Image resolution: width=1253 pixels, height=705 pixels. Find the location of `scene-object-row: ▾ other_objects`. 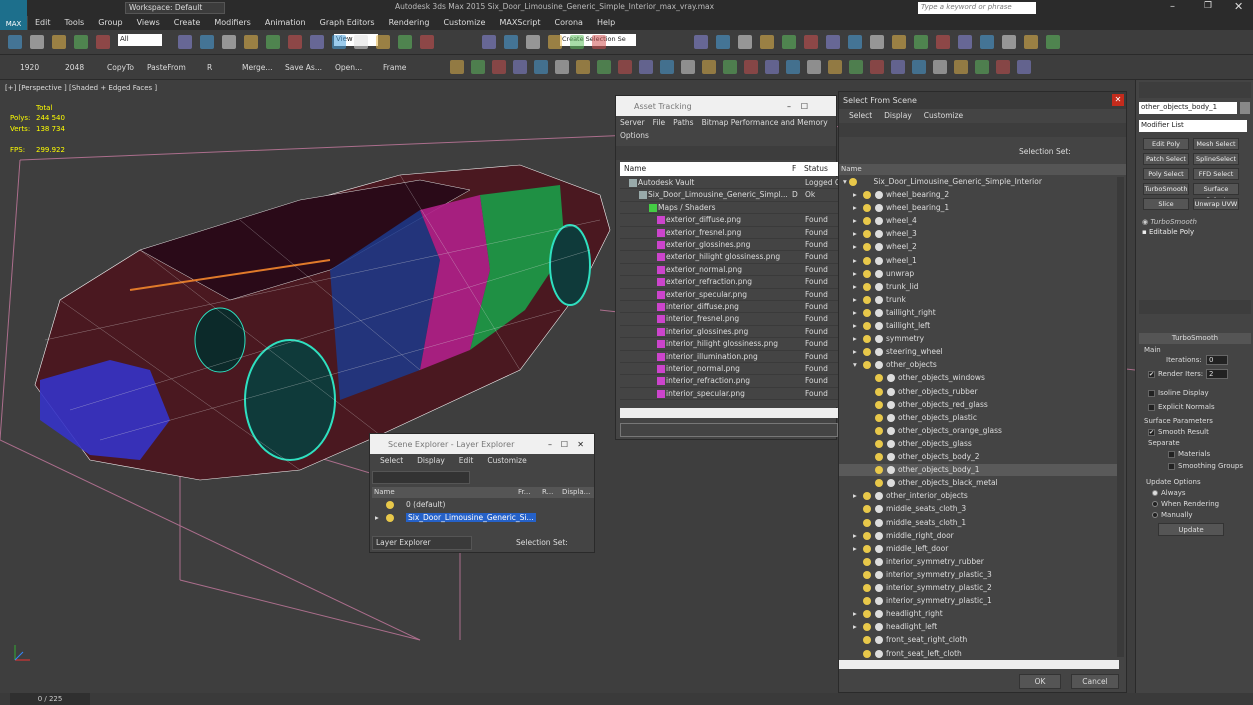

scene-object-row: ▾ other_objects is located at coordinates (979, 365).